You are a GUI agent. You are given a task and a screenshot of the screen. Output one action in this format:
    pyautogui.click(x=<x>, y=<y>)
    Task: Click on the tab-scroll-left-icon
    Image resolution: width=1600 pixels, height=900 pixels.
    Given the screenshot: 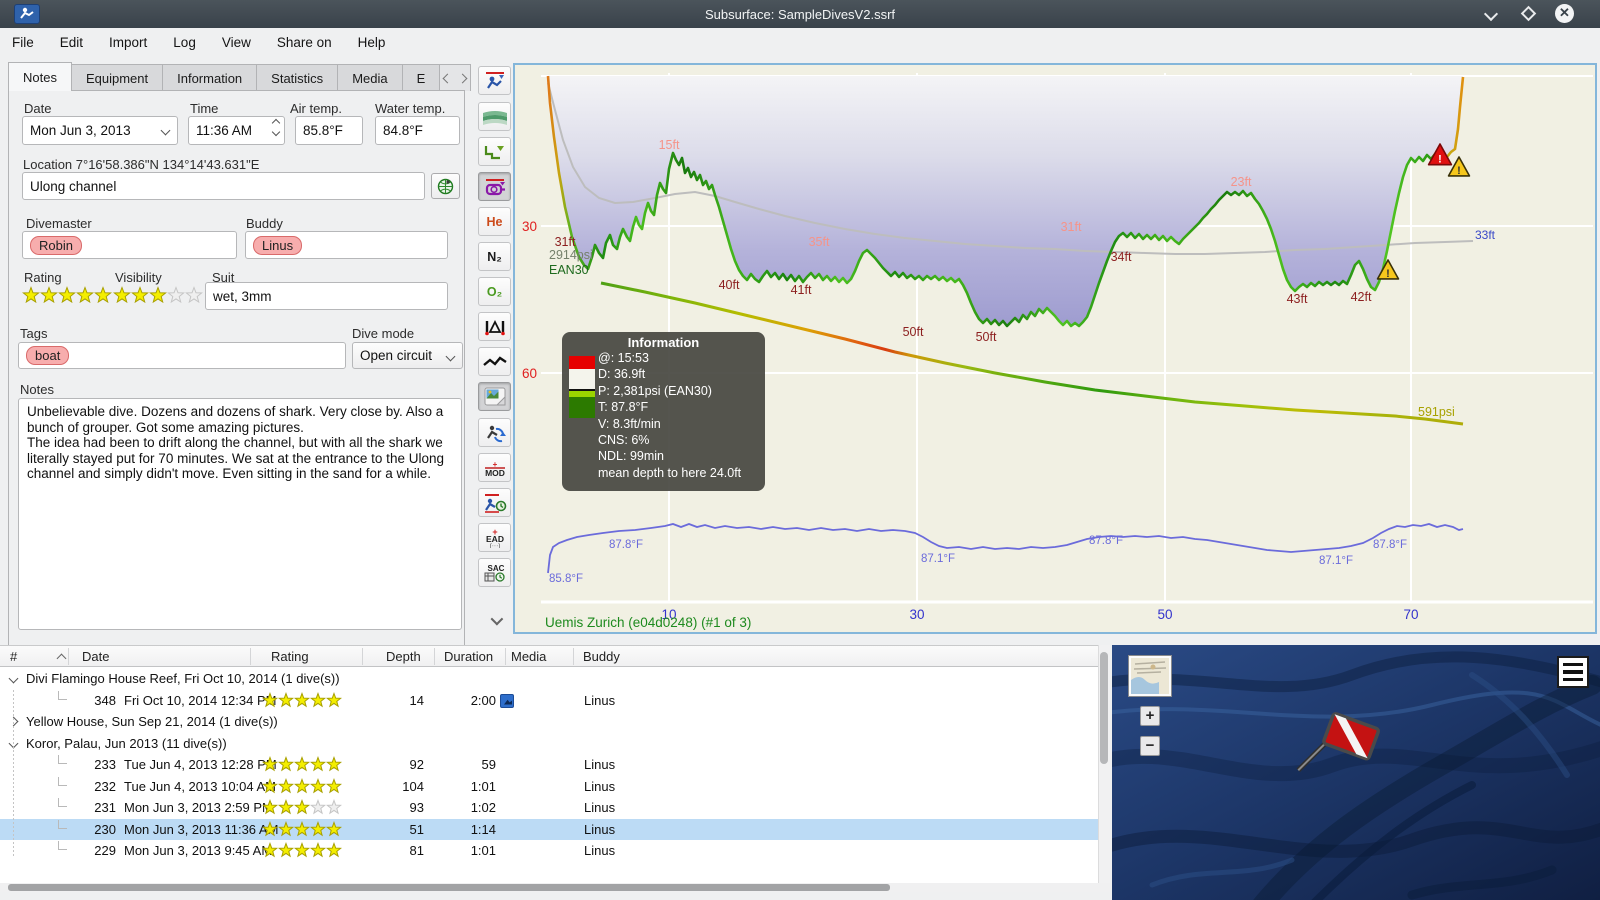 What is the action you would take?
    pyautogui.click(x=447, y=78)
    